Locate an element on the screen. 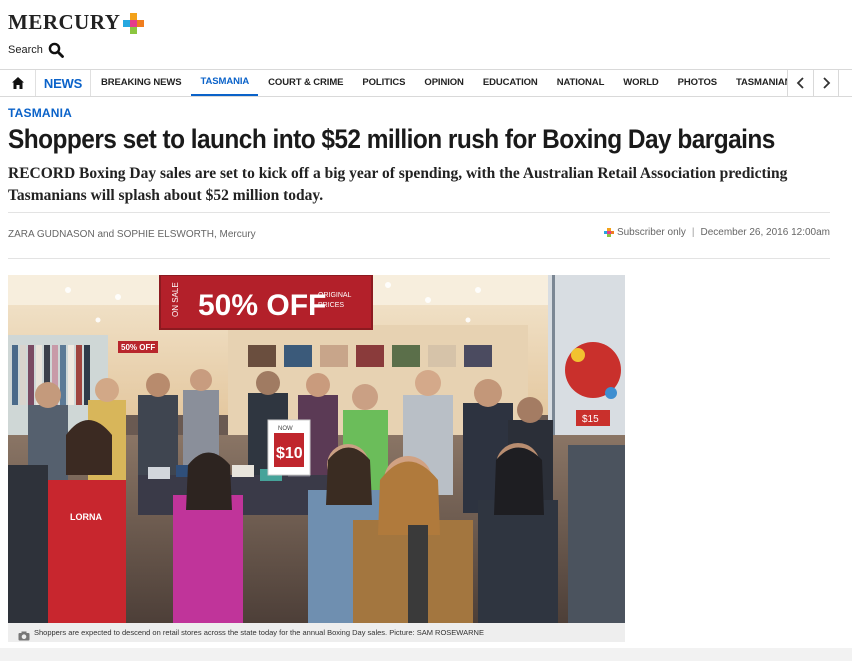 The height and width of the screenshot is (661, 852). chevron-left-icon is located at coordinates (800, 83).